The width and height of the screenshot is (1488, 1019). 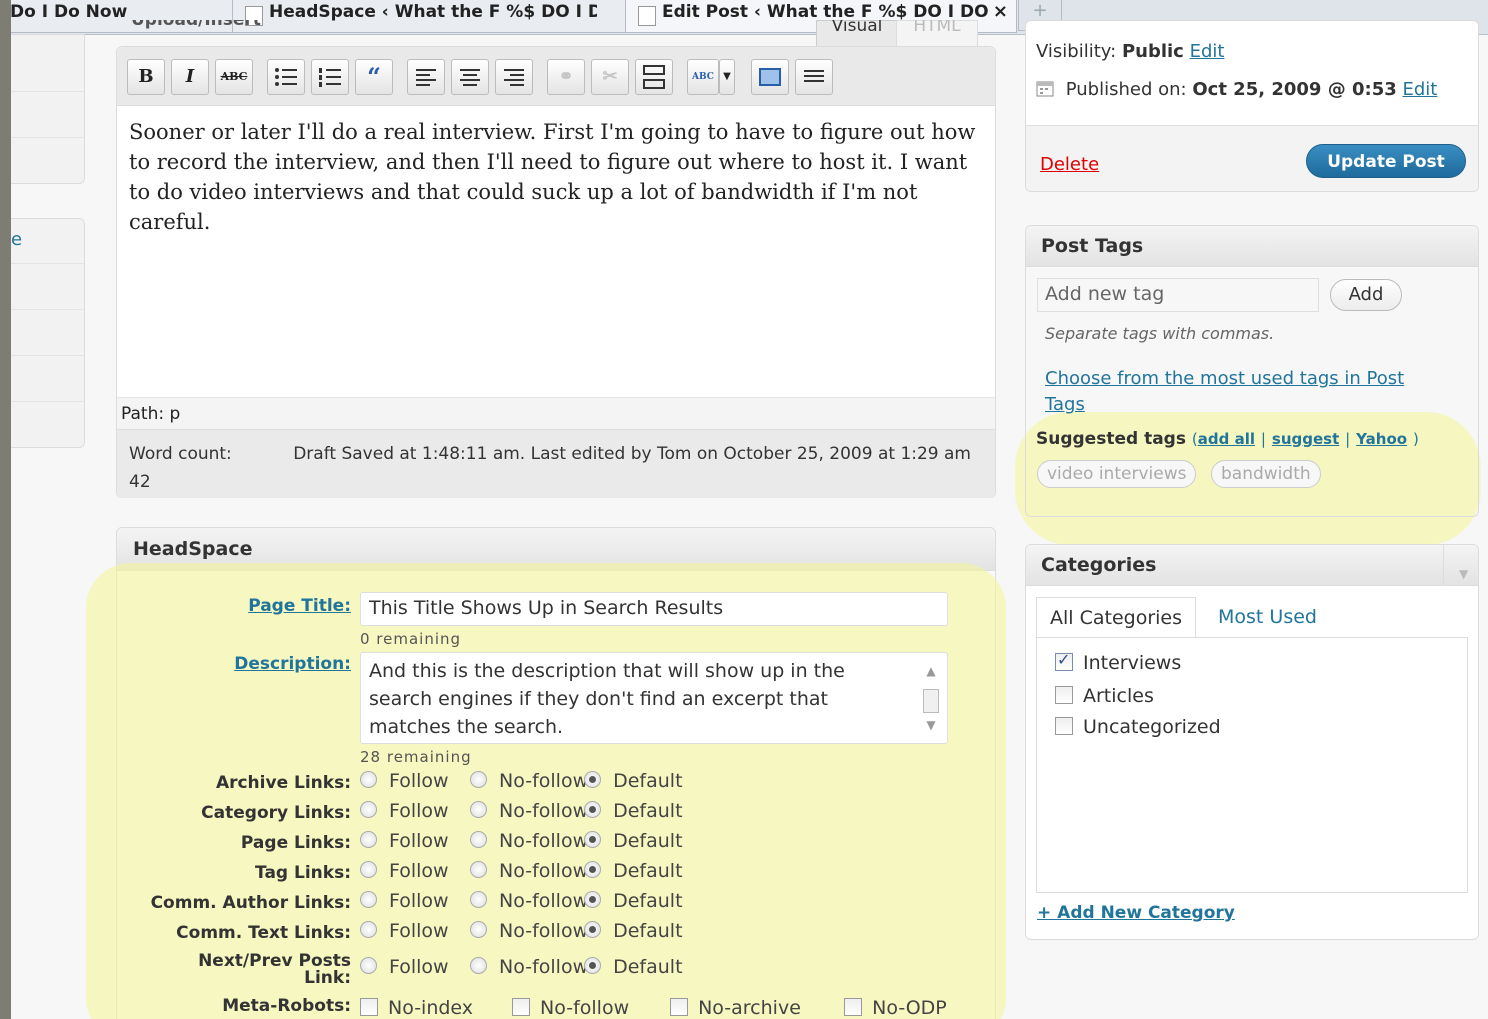 What do you see at coordinates (1252, 246) in the screenshot?
I see `post-tags-header: Post Tags` at bounding box center [1252, 246].